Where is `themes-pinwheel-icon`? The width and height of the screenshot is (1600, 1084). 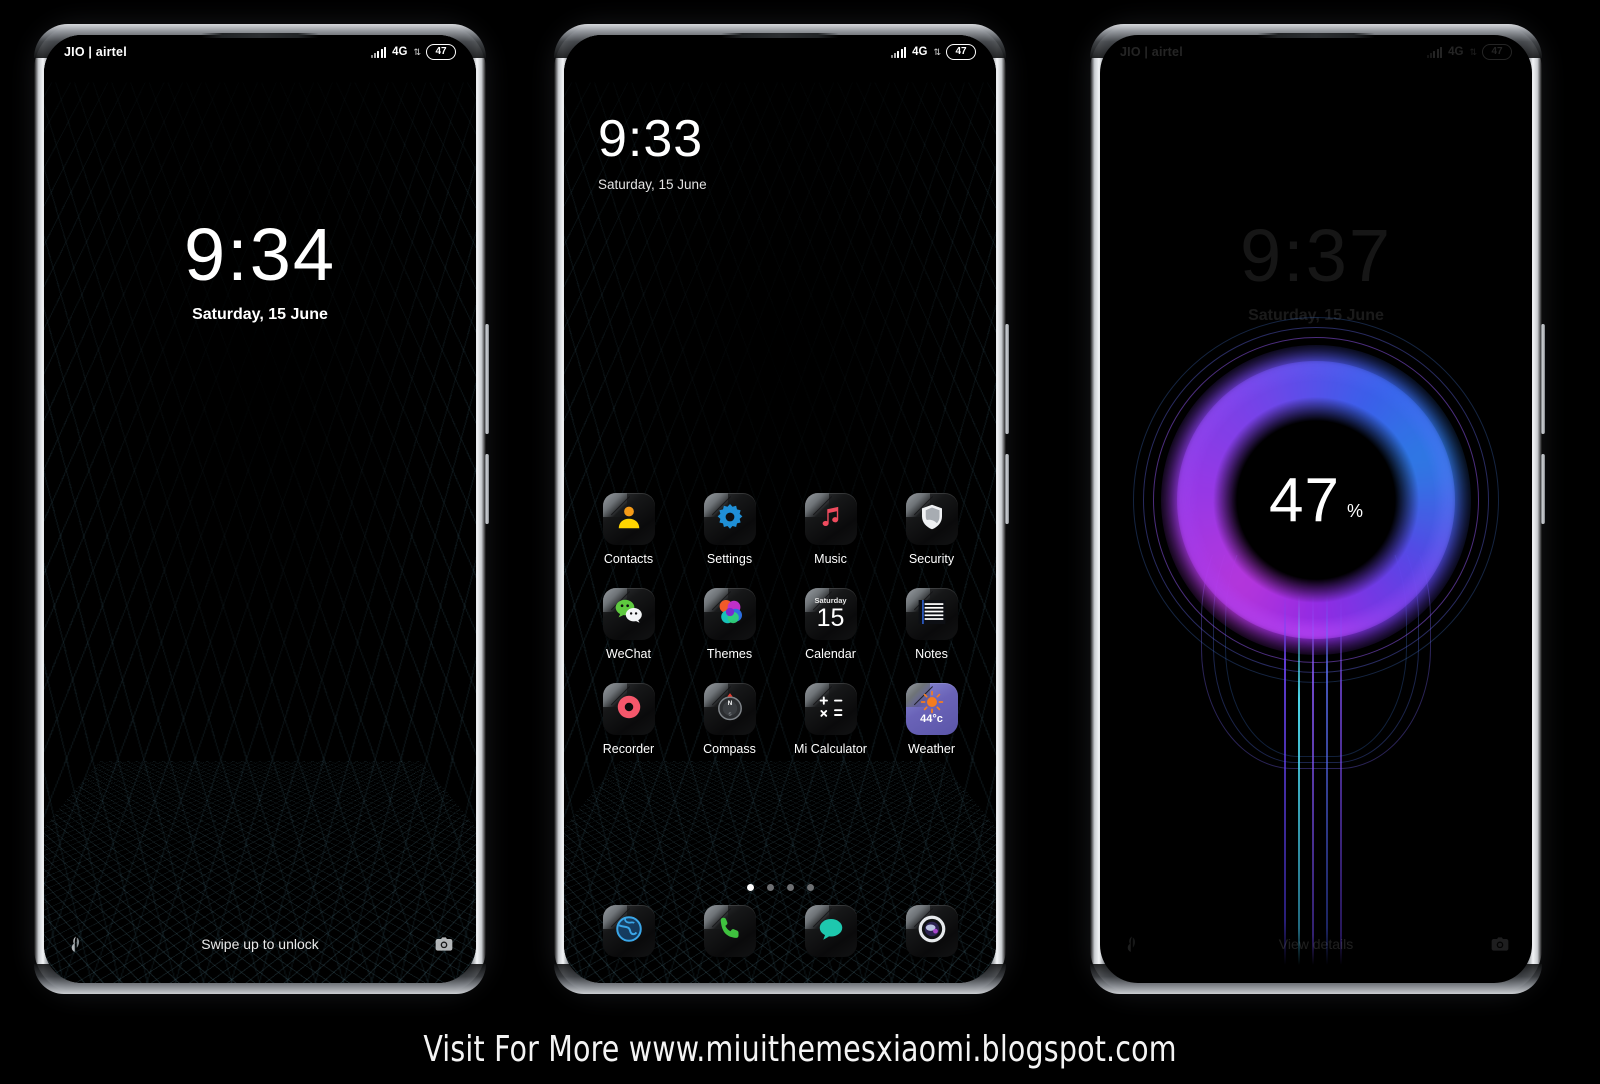
themes-pinwheel-icon is located at coordinates (730, 614).